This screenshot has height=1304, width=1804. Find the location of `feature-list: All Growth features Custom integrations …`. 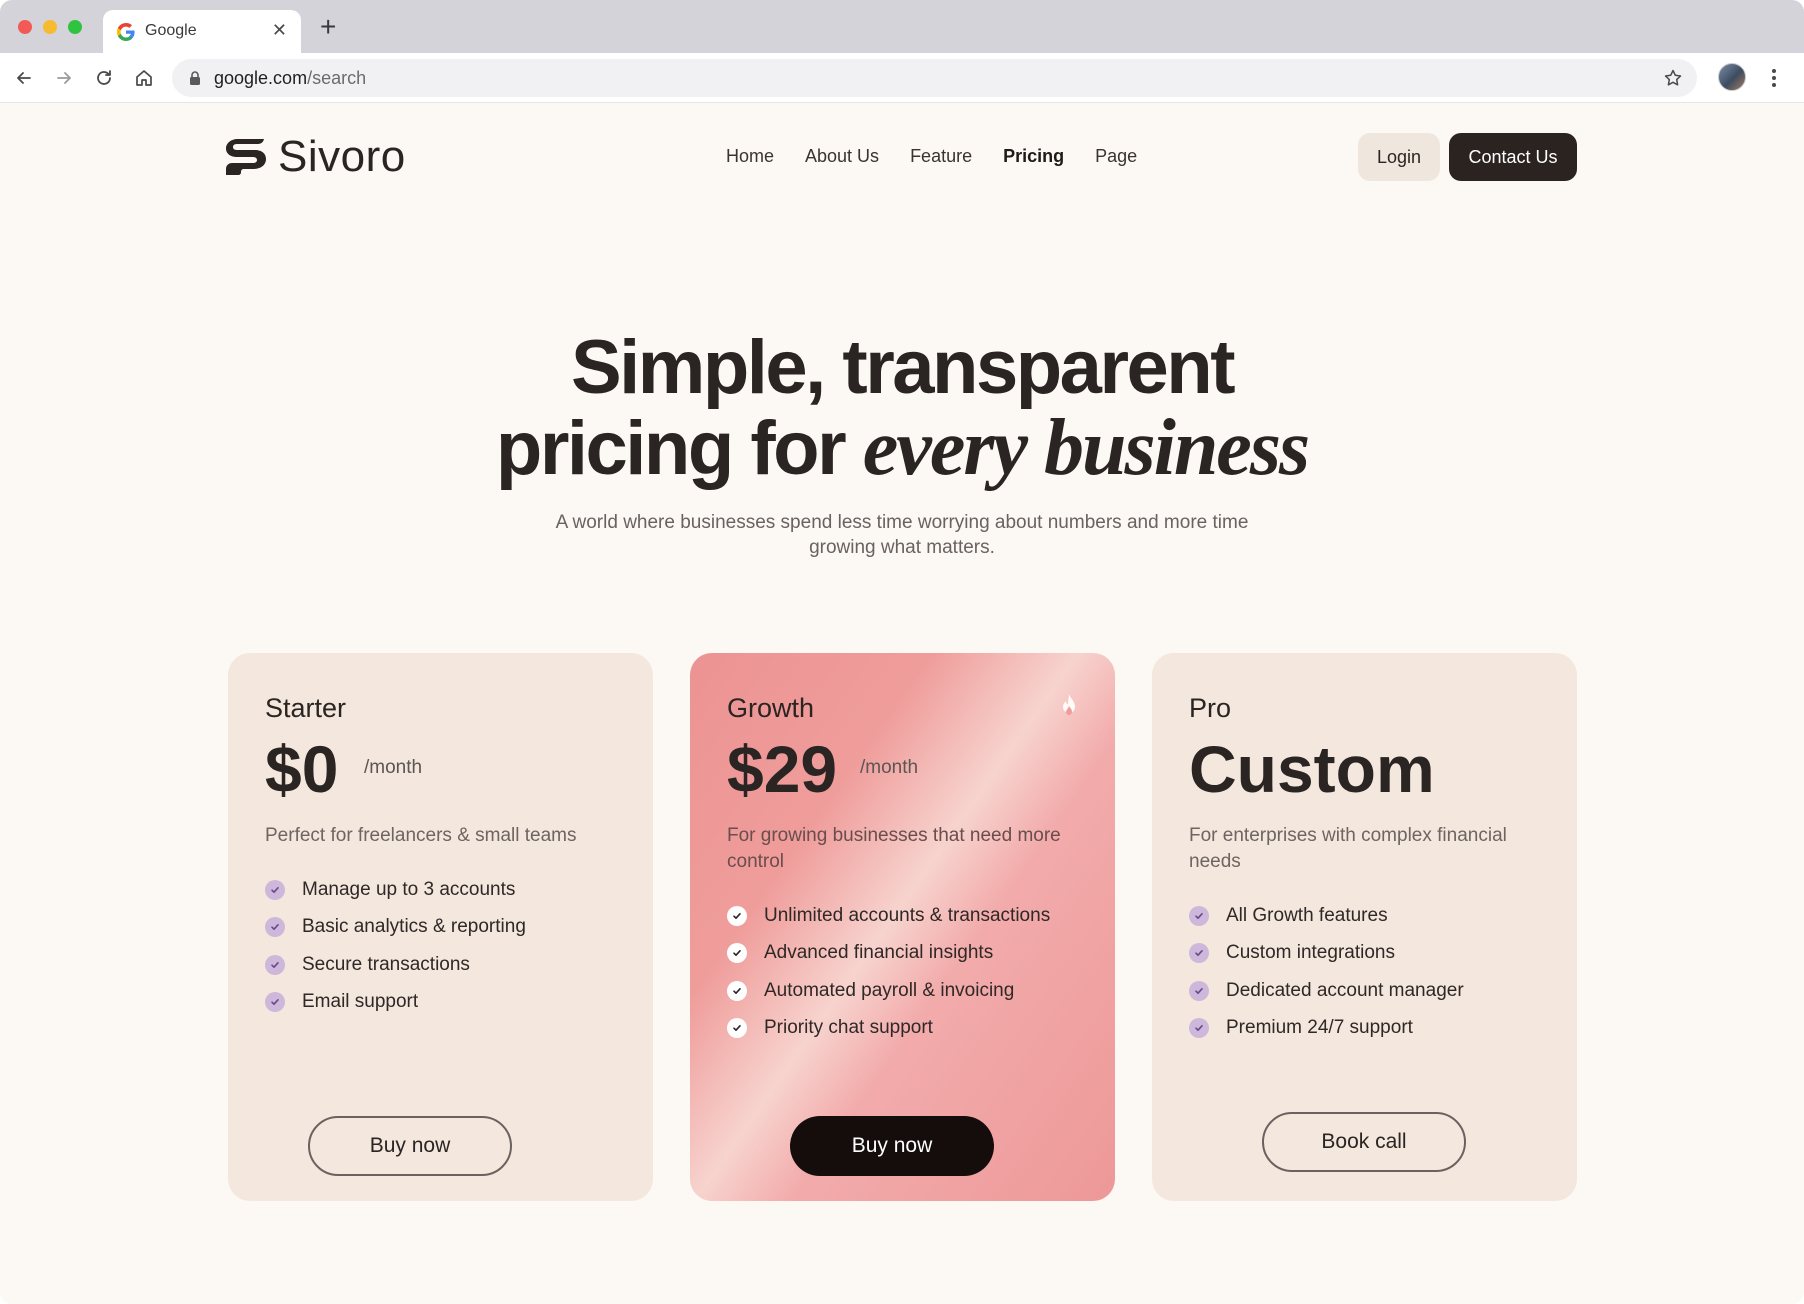

feature-list: All Growth features Custom integrations … is located at coordinates (1374, 972).